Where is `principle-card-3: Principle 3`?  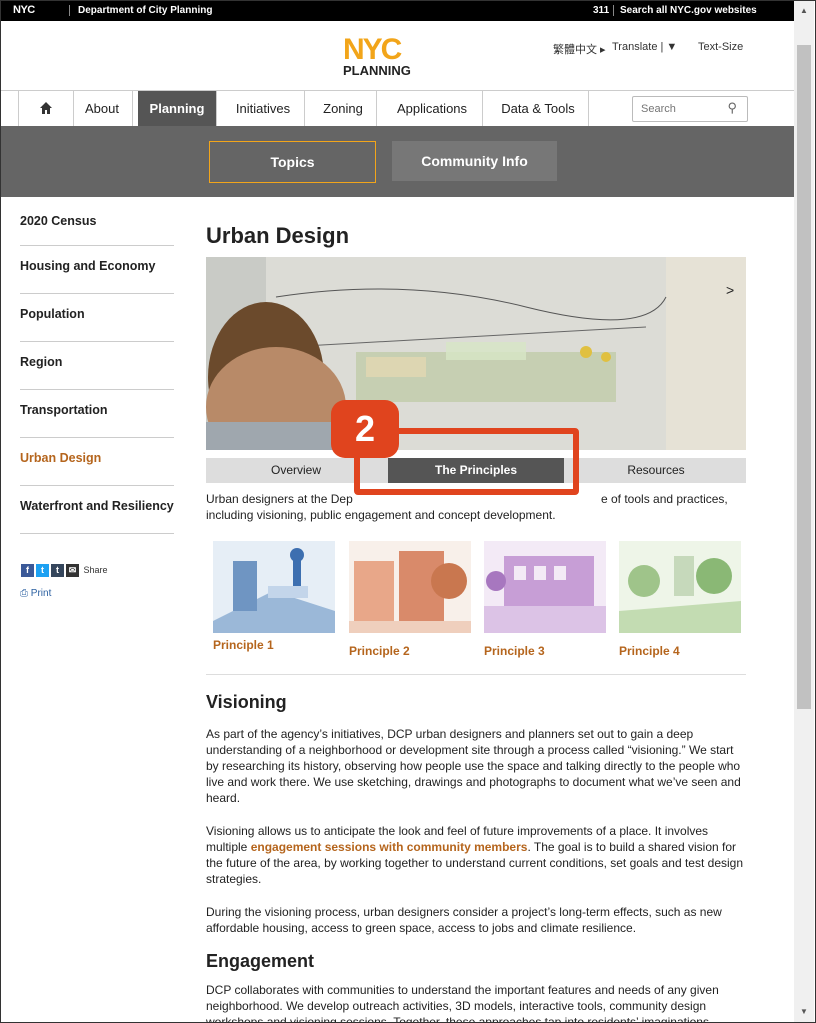 principle-card-3: Principle 3 is located at coordinates (546, 599).